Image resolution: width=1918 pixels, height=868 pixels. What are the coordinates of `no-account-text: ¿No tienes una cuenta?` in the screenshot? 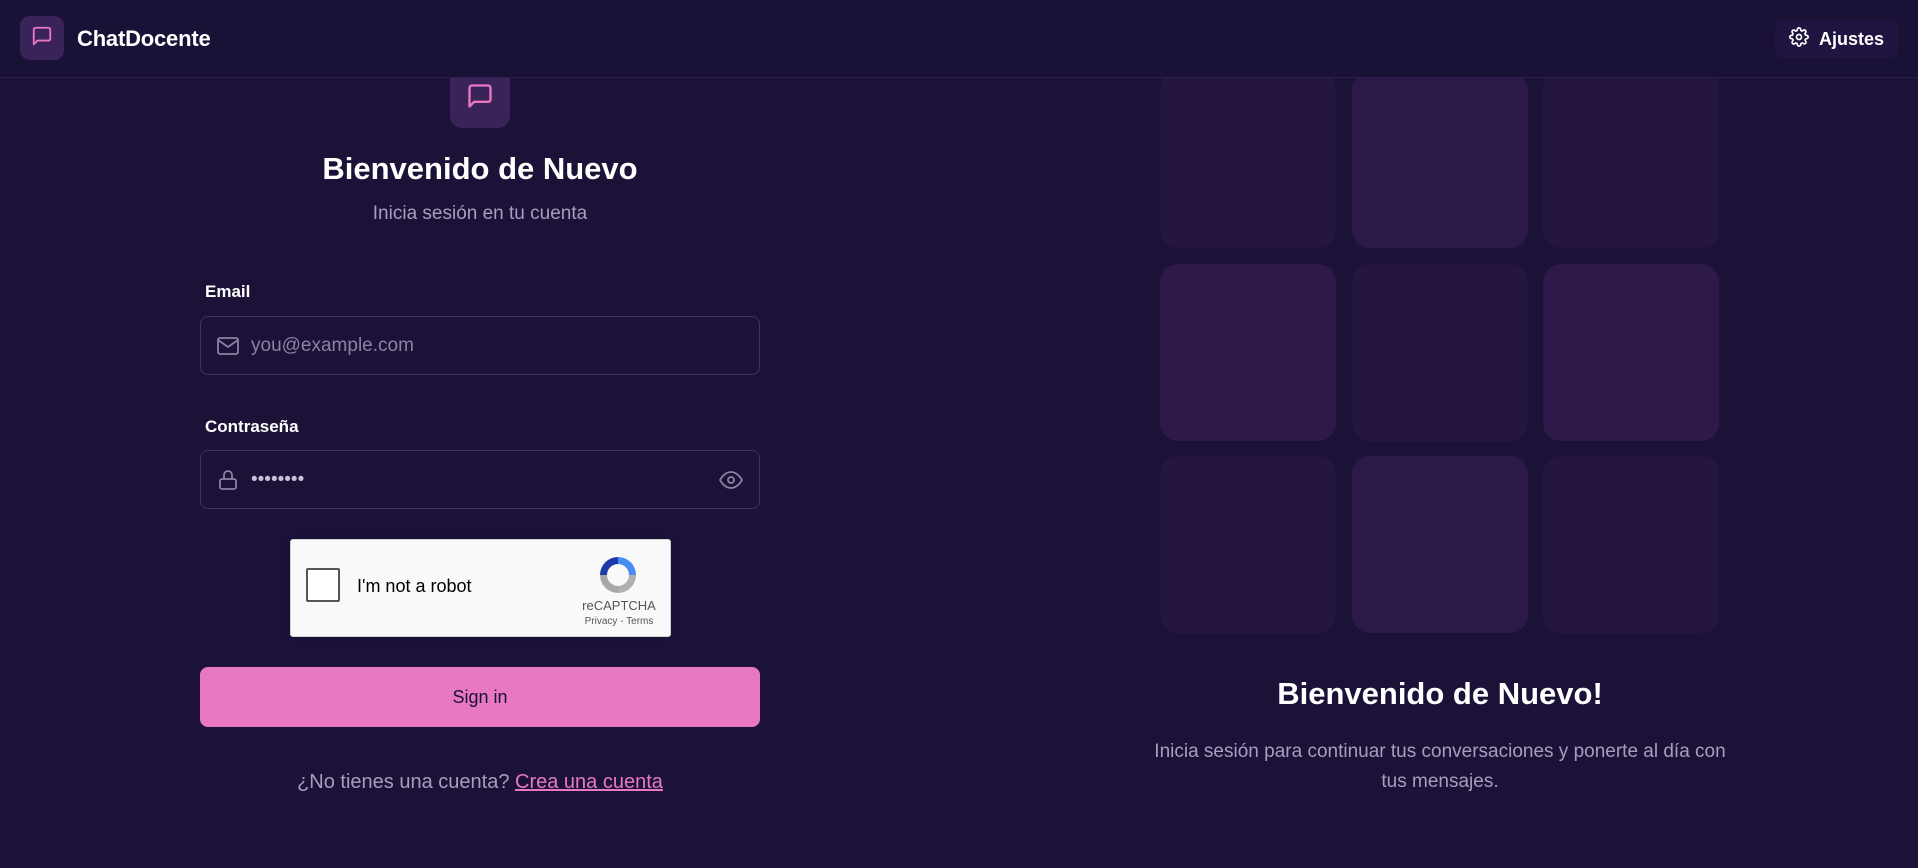 It's located at (403, 782).